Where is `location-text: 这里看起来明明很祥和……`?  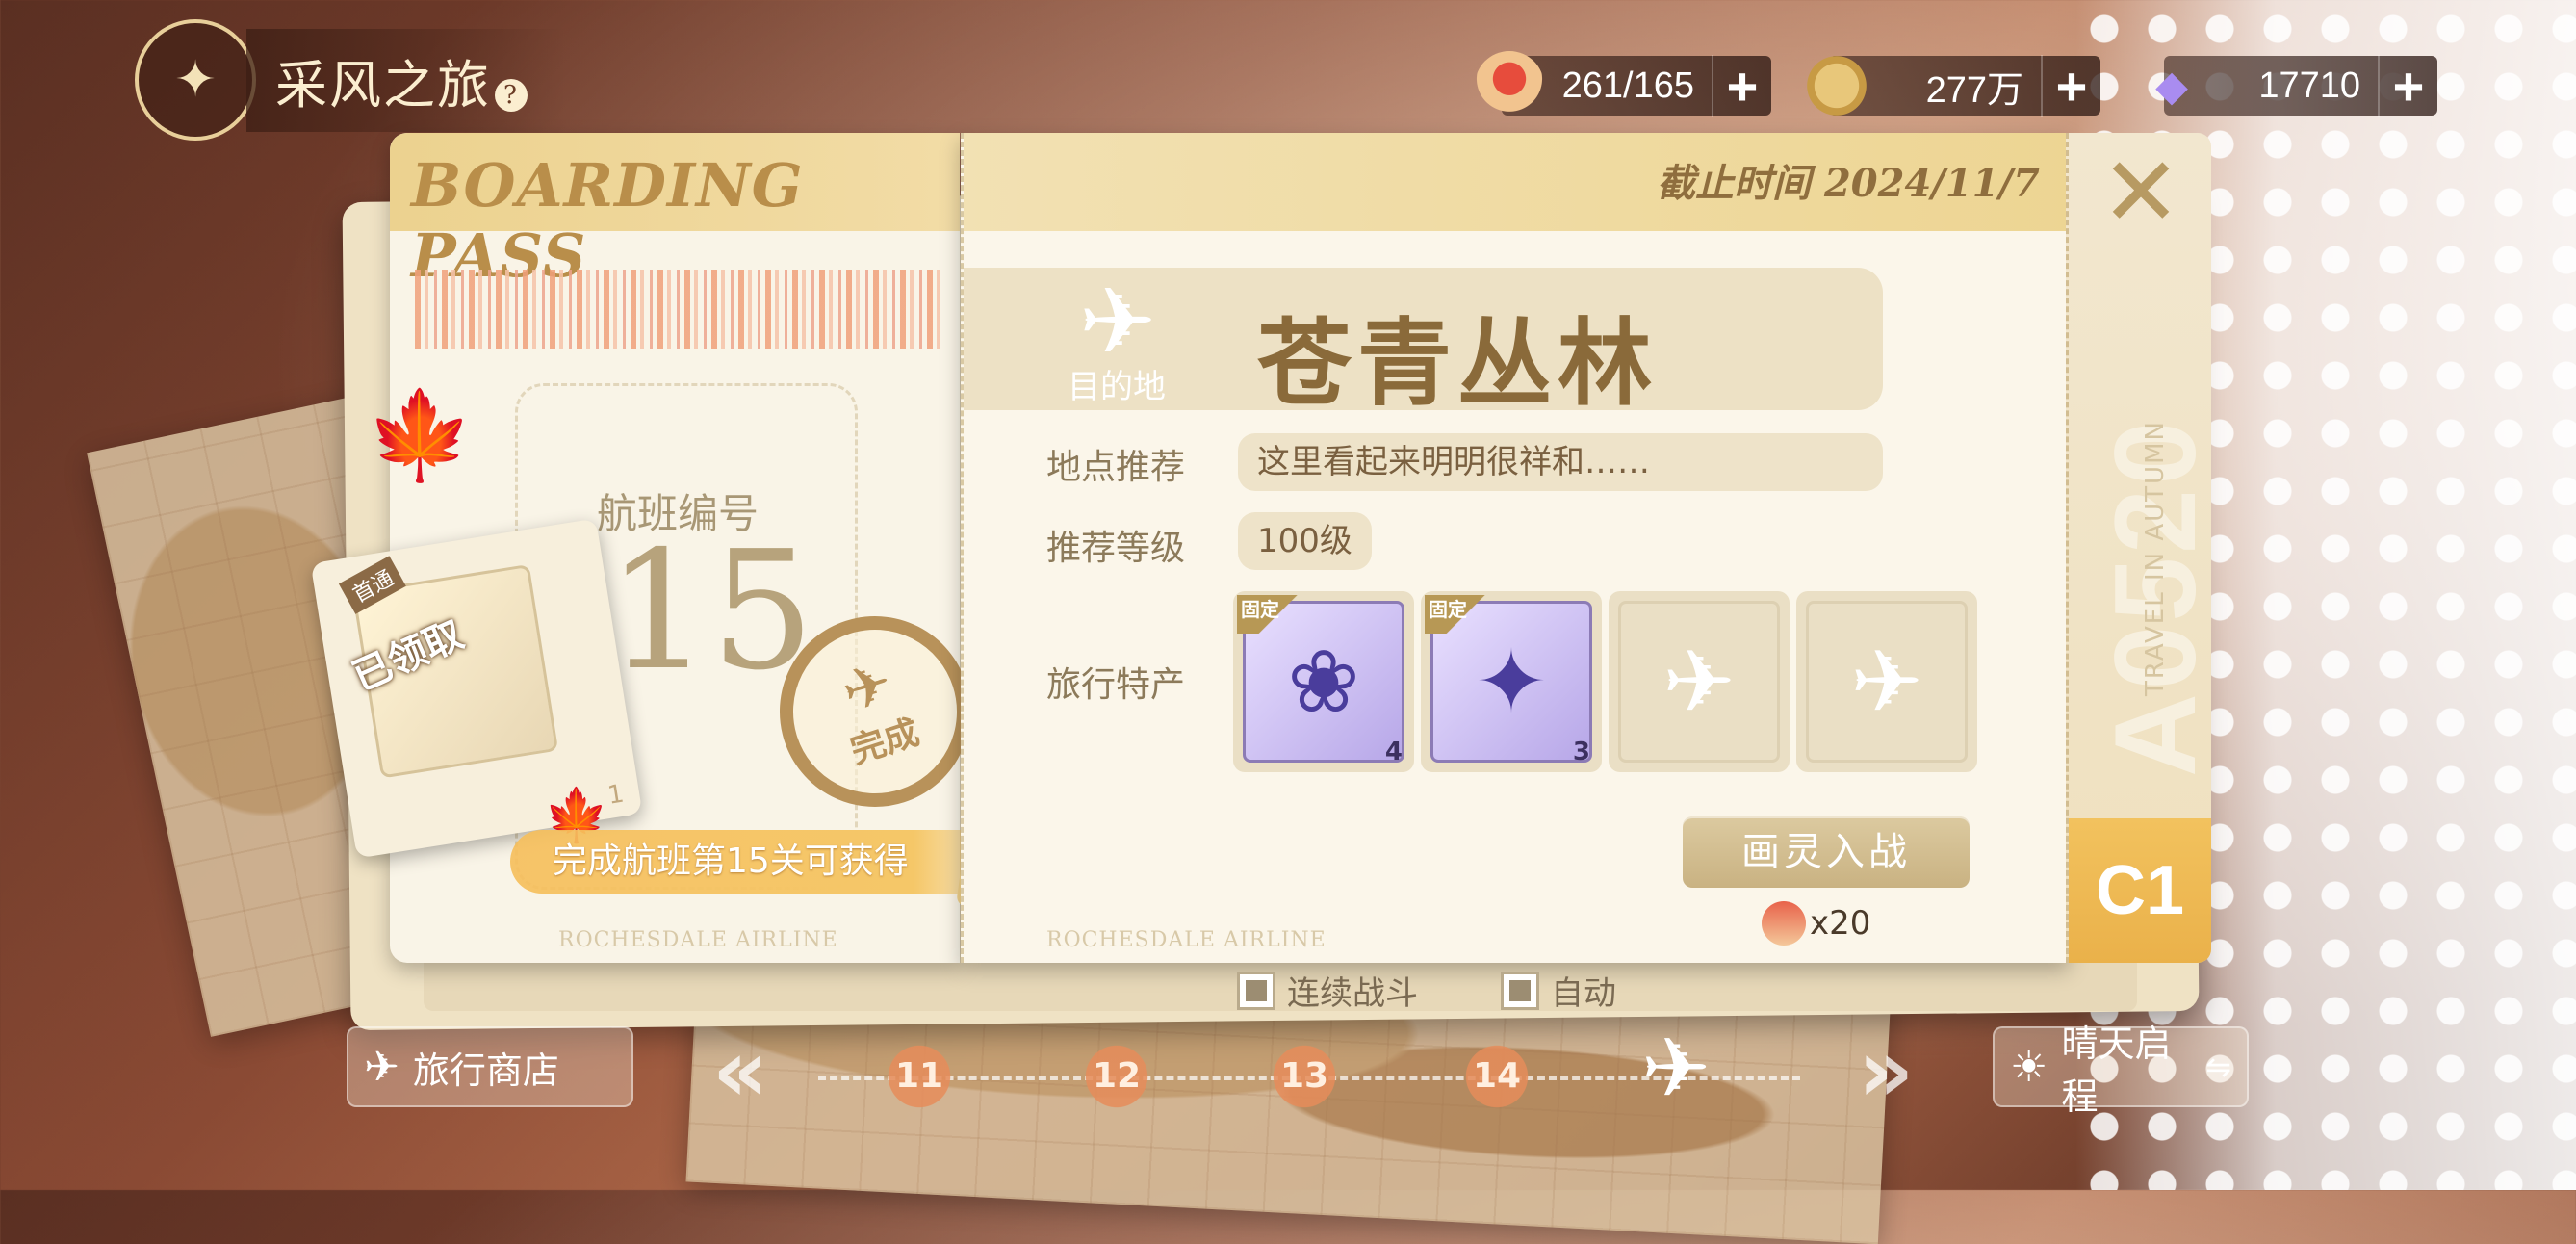 location-text: 这里看起来明明很祥和…… is located at coordinates (1560, 462).